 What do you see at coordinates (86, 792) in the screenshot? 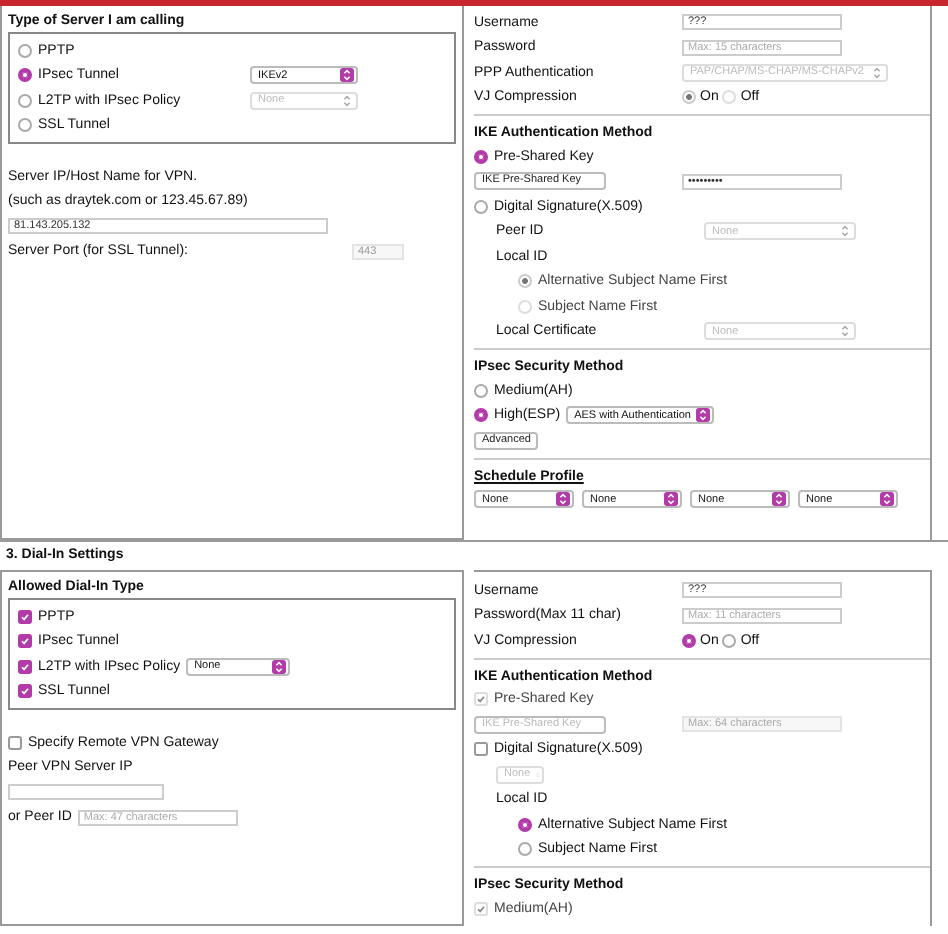
I see `text-field` at bounding box center [86, 792].